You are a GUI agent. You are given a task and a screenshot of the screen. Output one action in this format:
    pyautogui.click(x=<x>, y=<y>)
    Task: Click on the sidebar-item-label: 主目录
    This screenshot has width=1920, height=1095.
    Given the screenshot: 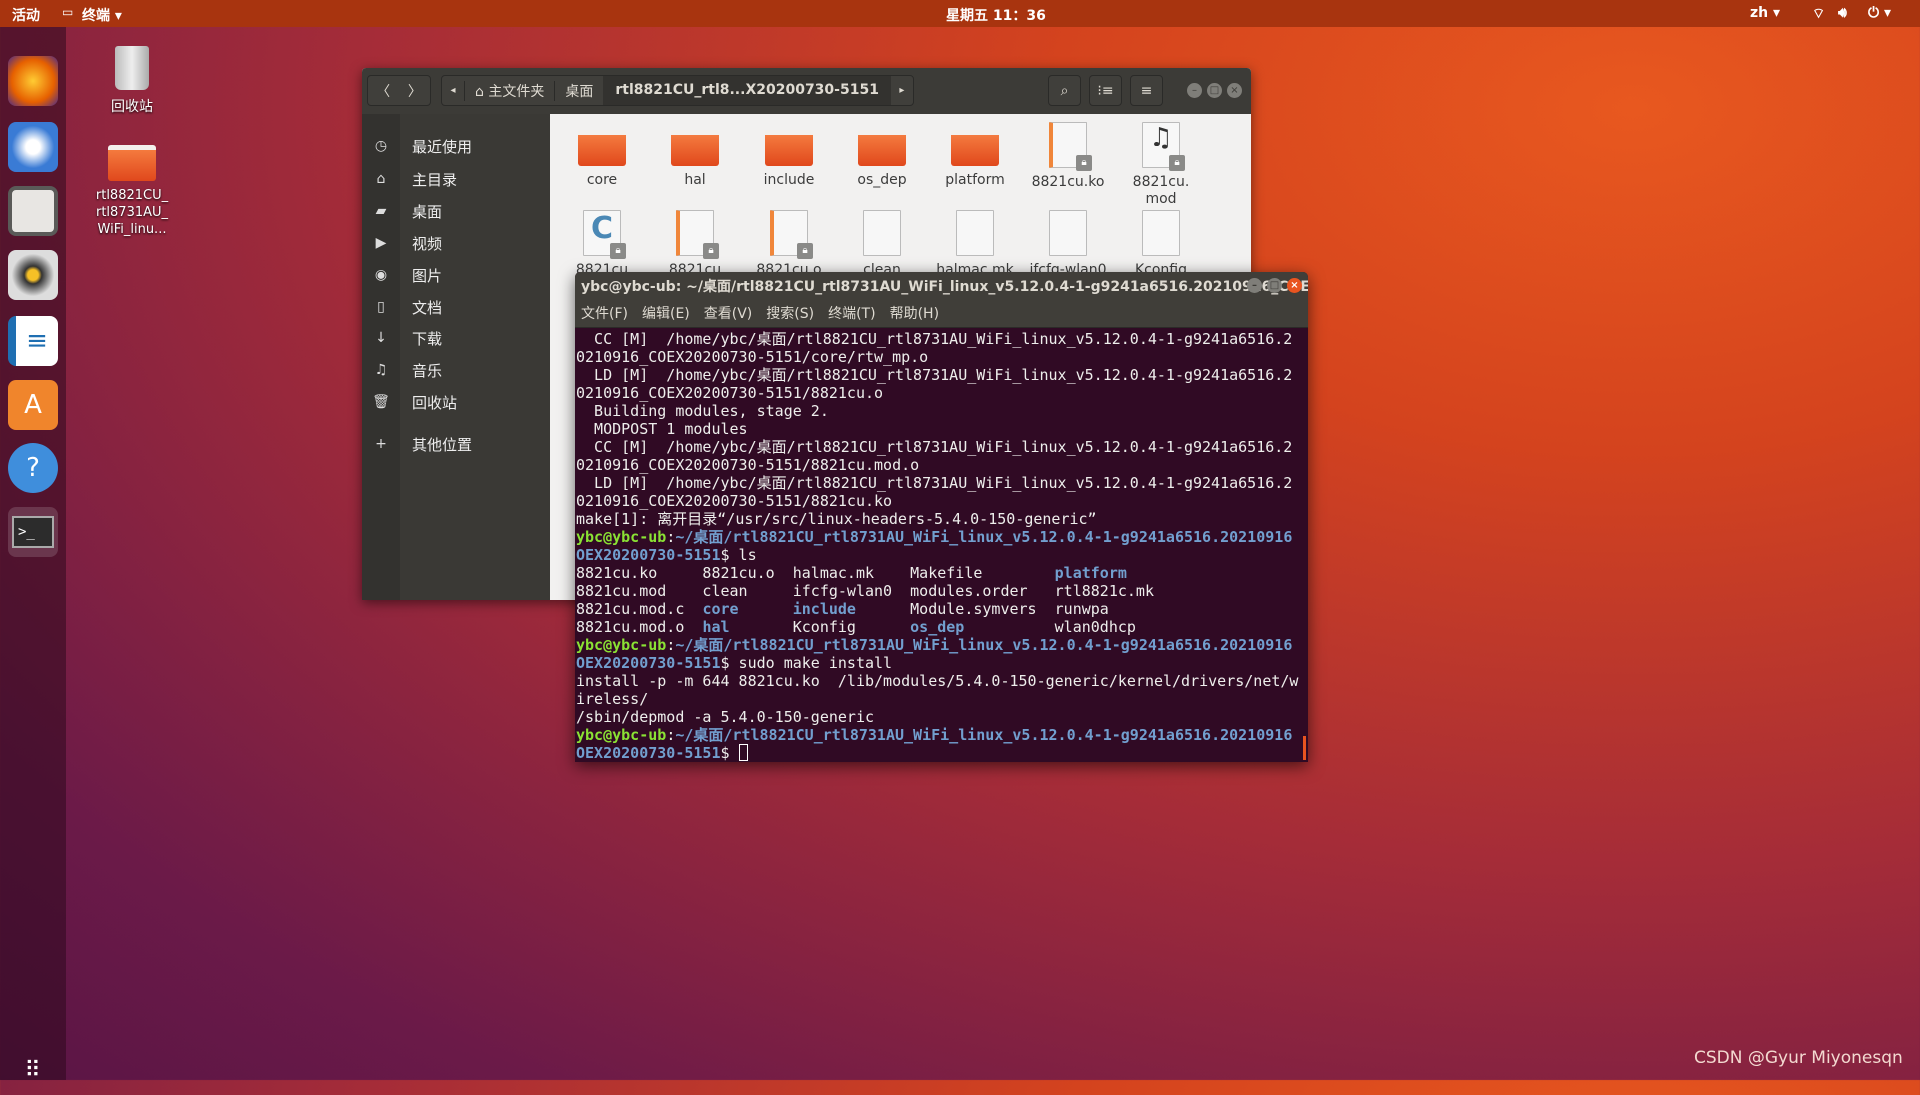 What is the action you would take?
    pyautogui.click(x=435, y=179)
    